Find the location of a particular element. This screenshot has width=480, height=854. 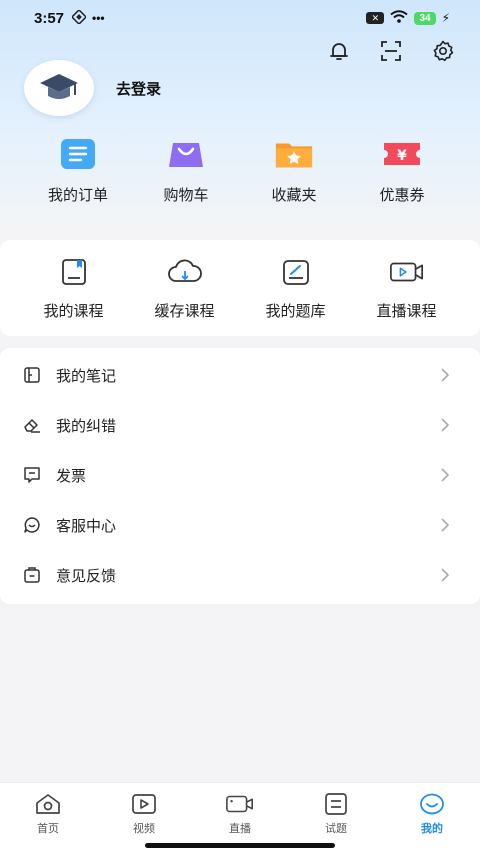

avatar is located at coordinates (59, 88).